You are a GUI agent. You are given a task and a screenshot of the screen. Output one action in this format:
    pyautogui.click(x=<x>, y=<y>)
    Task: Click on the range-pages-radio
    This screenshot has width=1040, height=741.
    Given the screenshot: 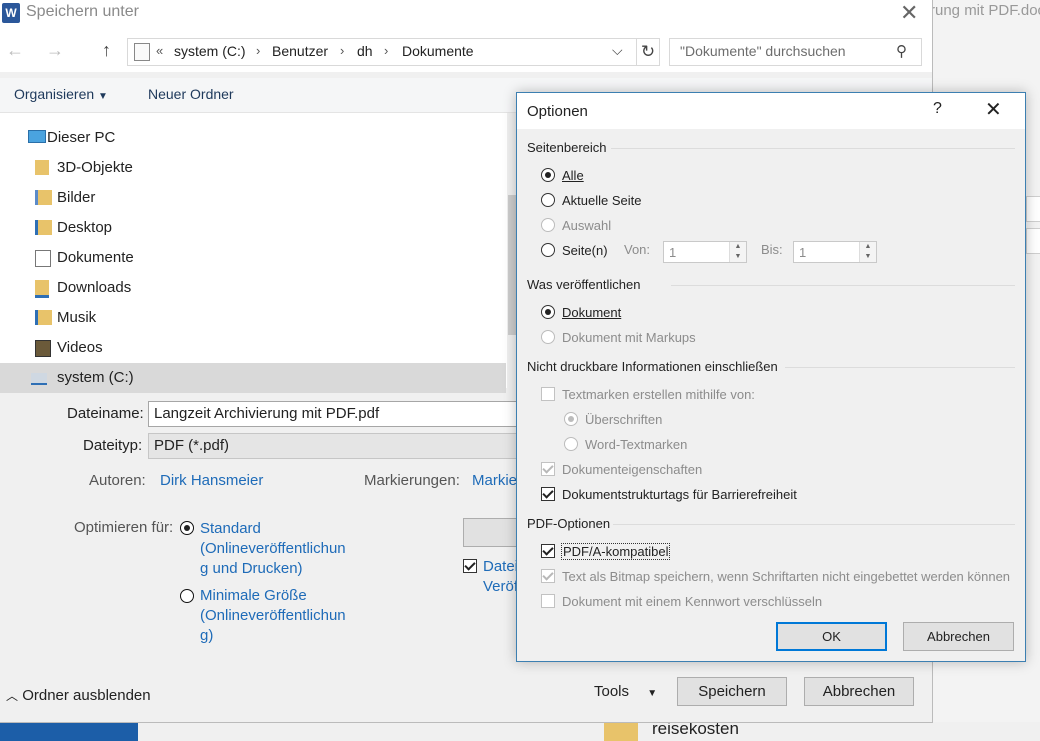 What is the action you would take?
    pyautogui.click(x=548, y=250)
    